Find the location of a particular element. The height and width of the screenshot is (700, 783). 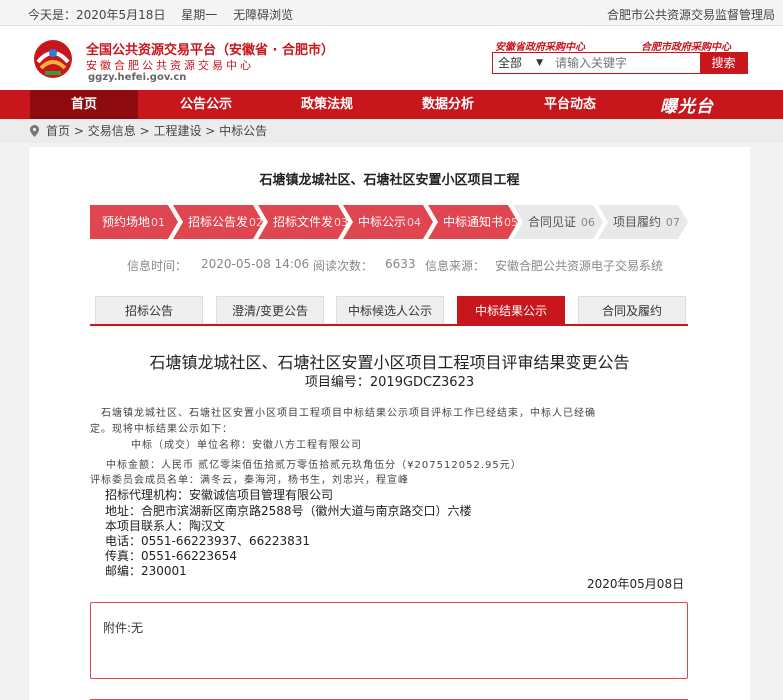

attachment-label: 附件:无 is located at coordinates (123, 628).